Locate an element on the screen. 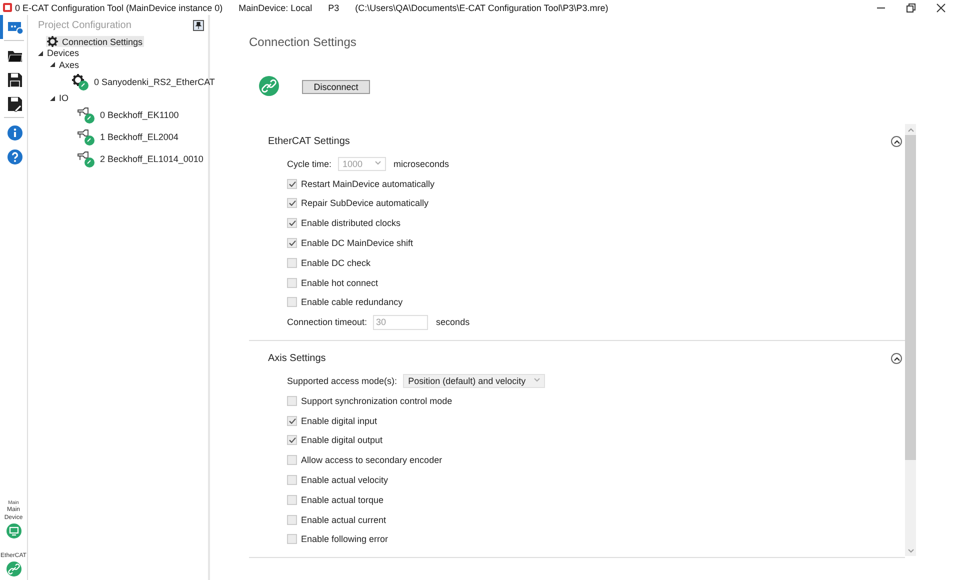 This screenshot has width=956, height=580. pin-button is located at coordinates (198, 25).